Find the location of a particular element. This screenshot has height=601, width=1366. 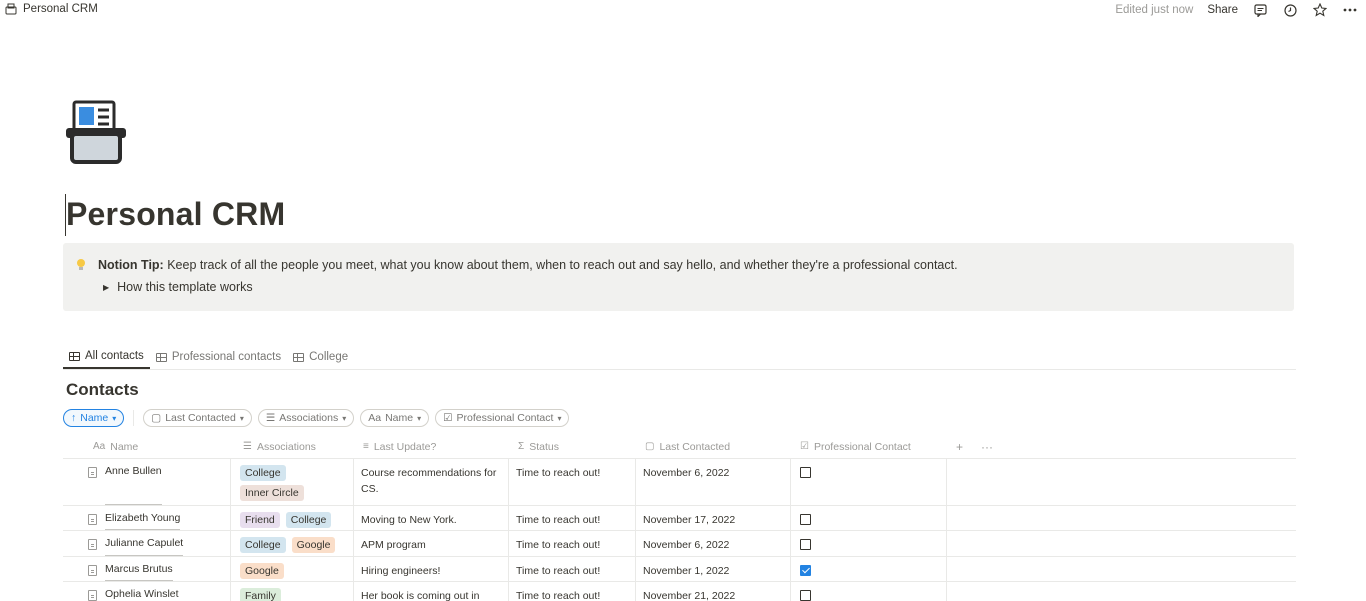

last-contacted-cell: November 17, 2022 is located at coordinates (713, 518).